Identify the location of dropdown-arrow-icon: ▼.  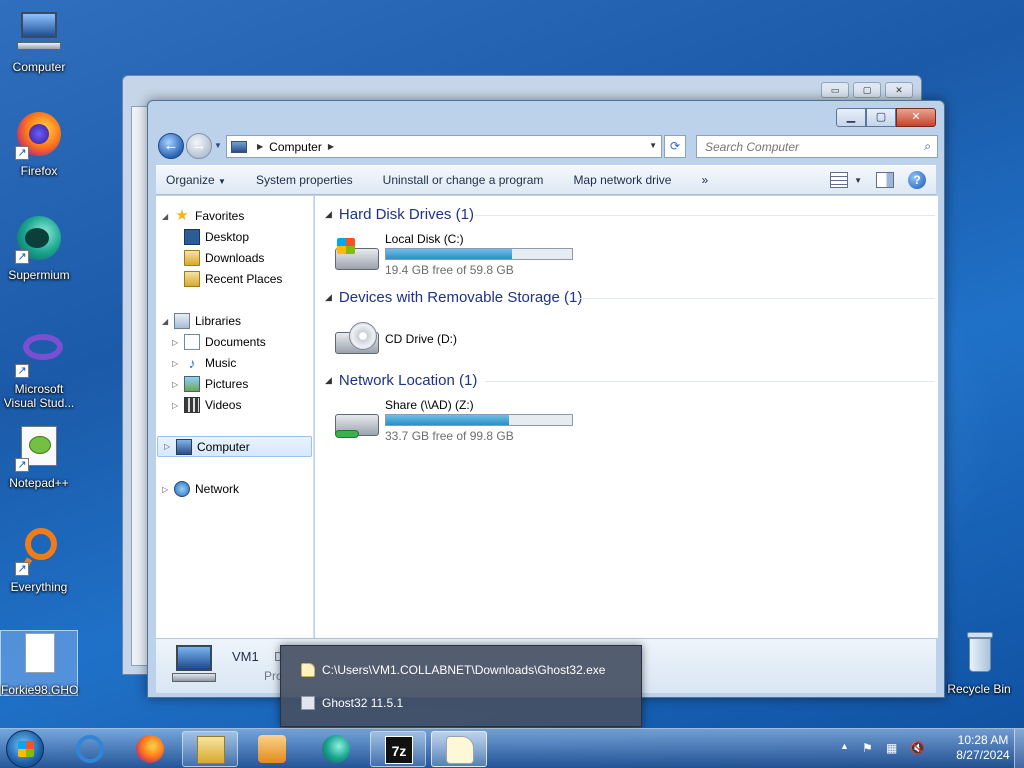
(222, 181).